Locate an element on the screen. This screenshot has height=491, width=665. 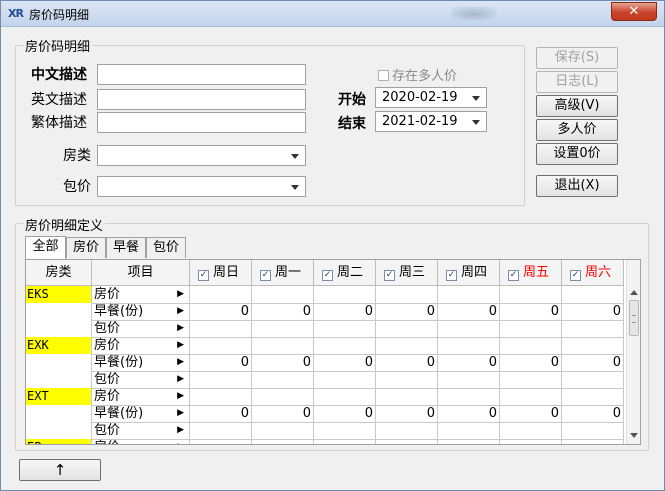
room-type-cell: EKS is located at coordinates (59, 295).